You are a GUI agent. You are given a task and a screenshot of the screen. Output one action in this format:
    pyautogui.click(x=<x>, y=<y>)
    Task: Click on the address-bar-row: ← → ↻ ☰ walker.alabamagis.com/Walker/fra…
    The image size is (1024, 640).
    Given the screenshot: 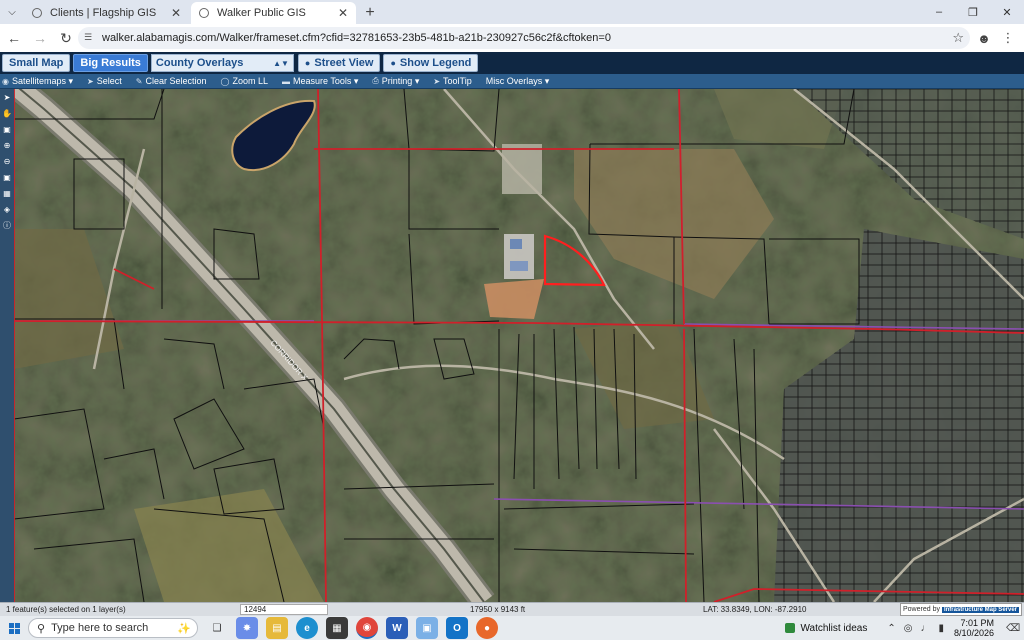 What is the action you would take?
    pyautogui.click(x=512, y=38)
    